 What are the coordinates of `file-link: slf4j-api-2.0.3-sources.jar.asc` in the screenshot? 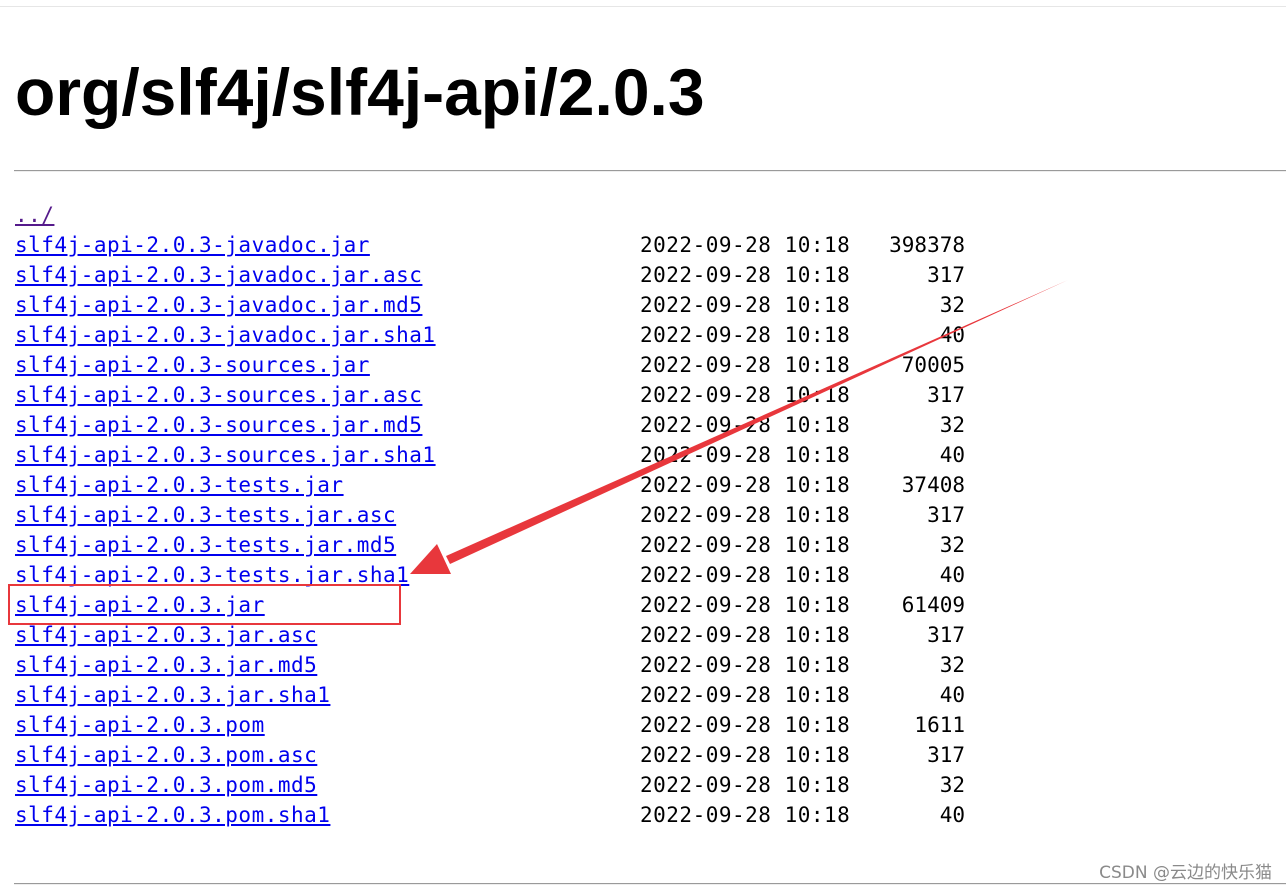 It's located at (218, 395).